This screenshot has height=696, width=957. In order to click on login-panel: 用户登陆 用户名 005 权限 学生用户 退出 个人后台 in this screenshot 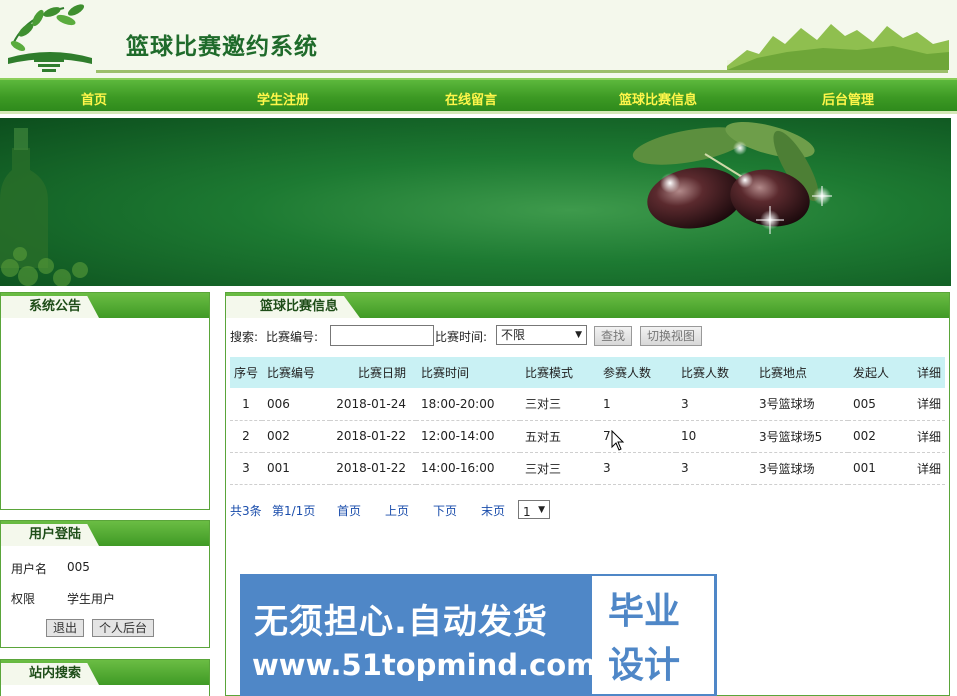, I will do `click(105, 584)`.